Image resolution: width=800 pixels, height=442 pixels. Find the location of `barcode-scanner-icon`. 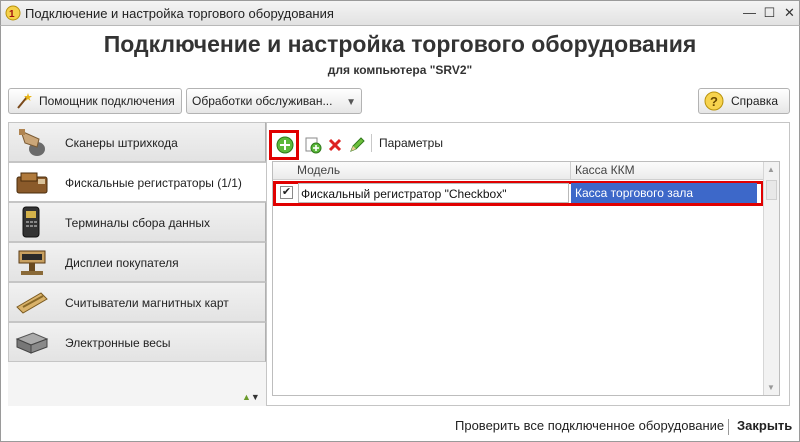

barcode-scanner-icon is located at coordinates (32, 142).